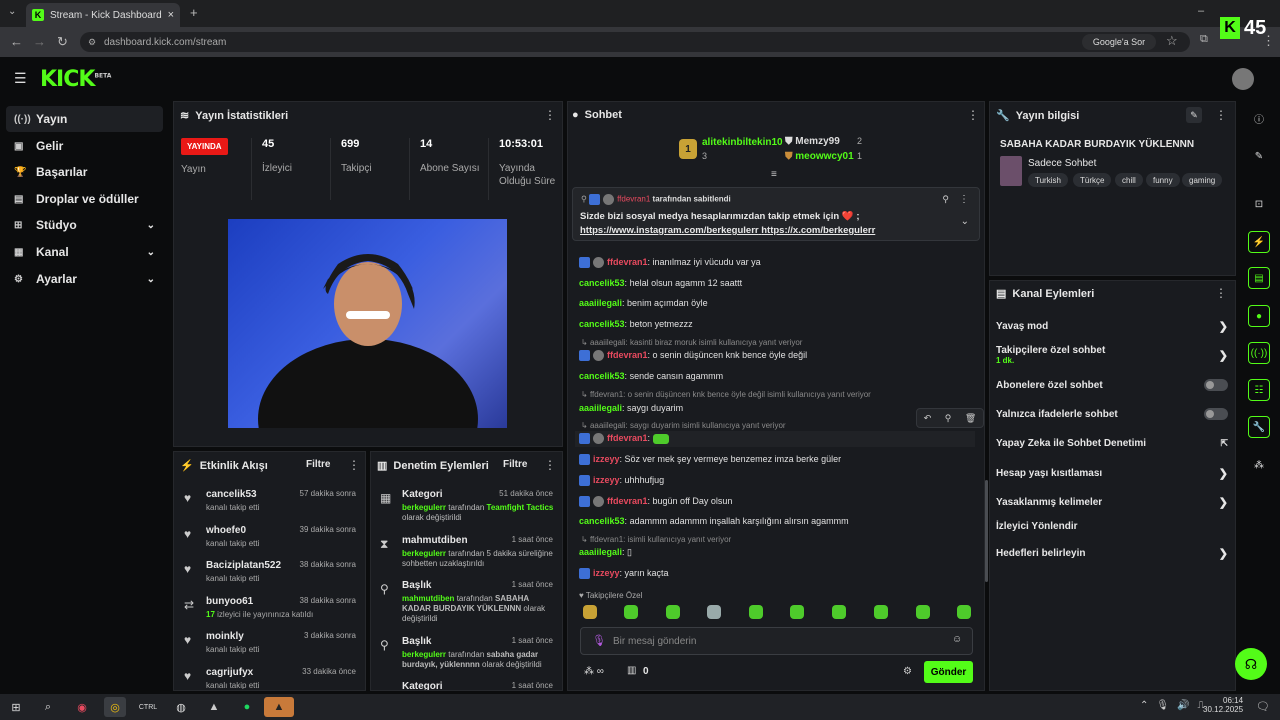  I want to click on chat-message: izzeyy: uhhhufjug, so click(621, 481).